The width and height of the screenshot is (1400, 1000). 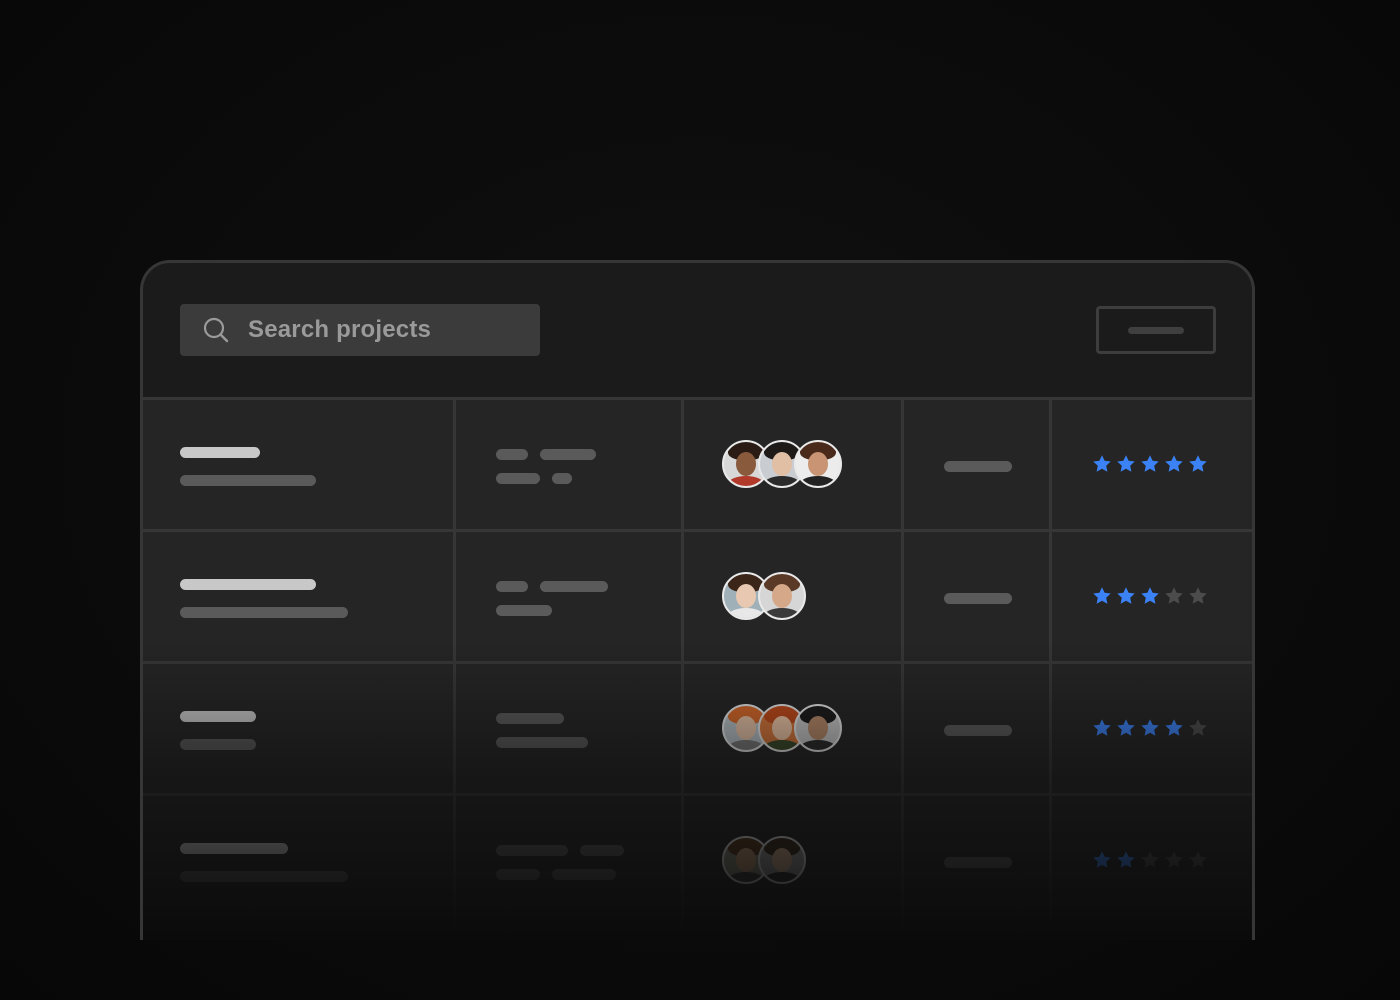 I want to click on search-bar: Search projects, so click(x=360, y=330).